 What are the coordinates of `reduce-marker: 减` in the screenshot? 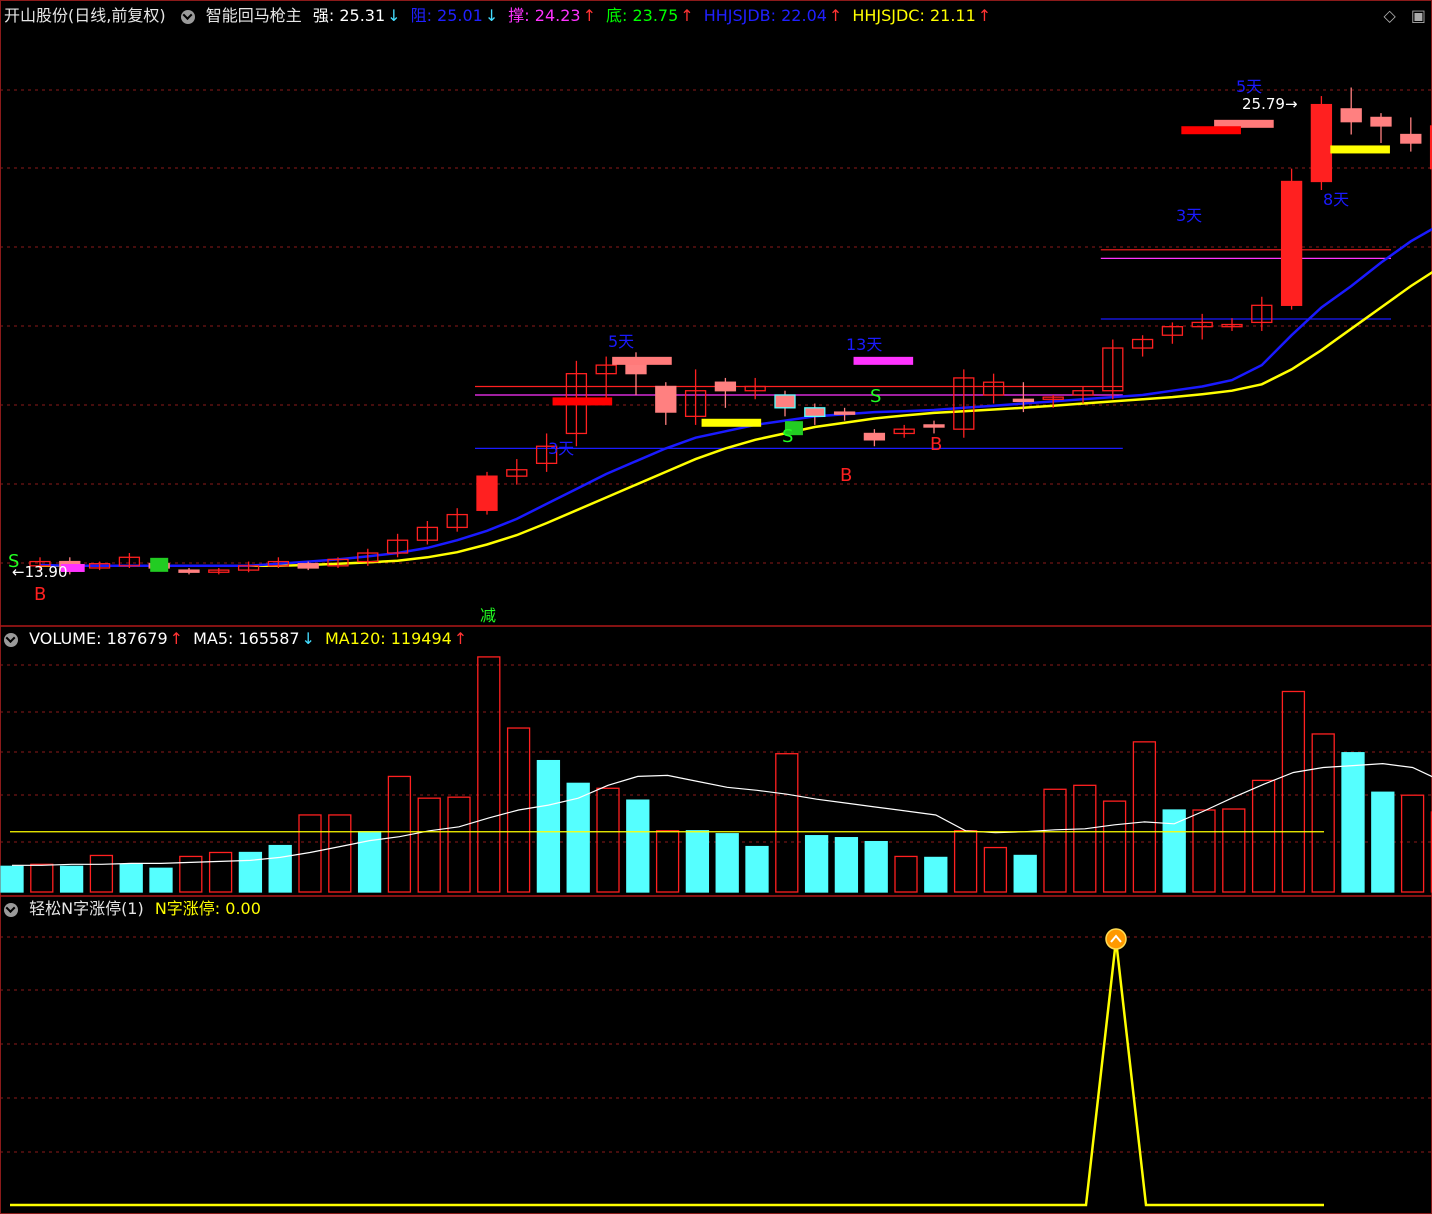 It's located at (488, 615).